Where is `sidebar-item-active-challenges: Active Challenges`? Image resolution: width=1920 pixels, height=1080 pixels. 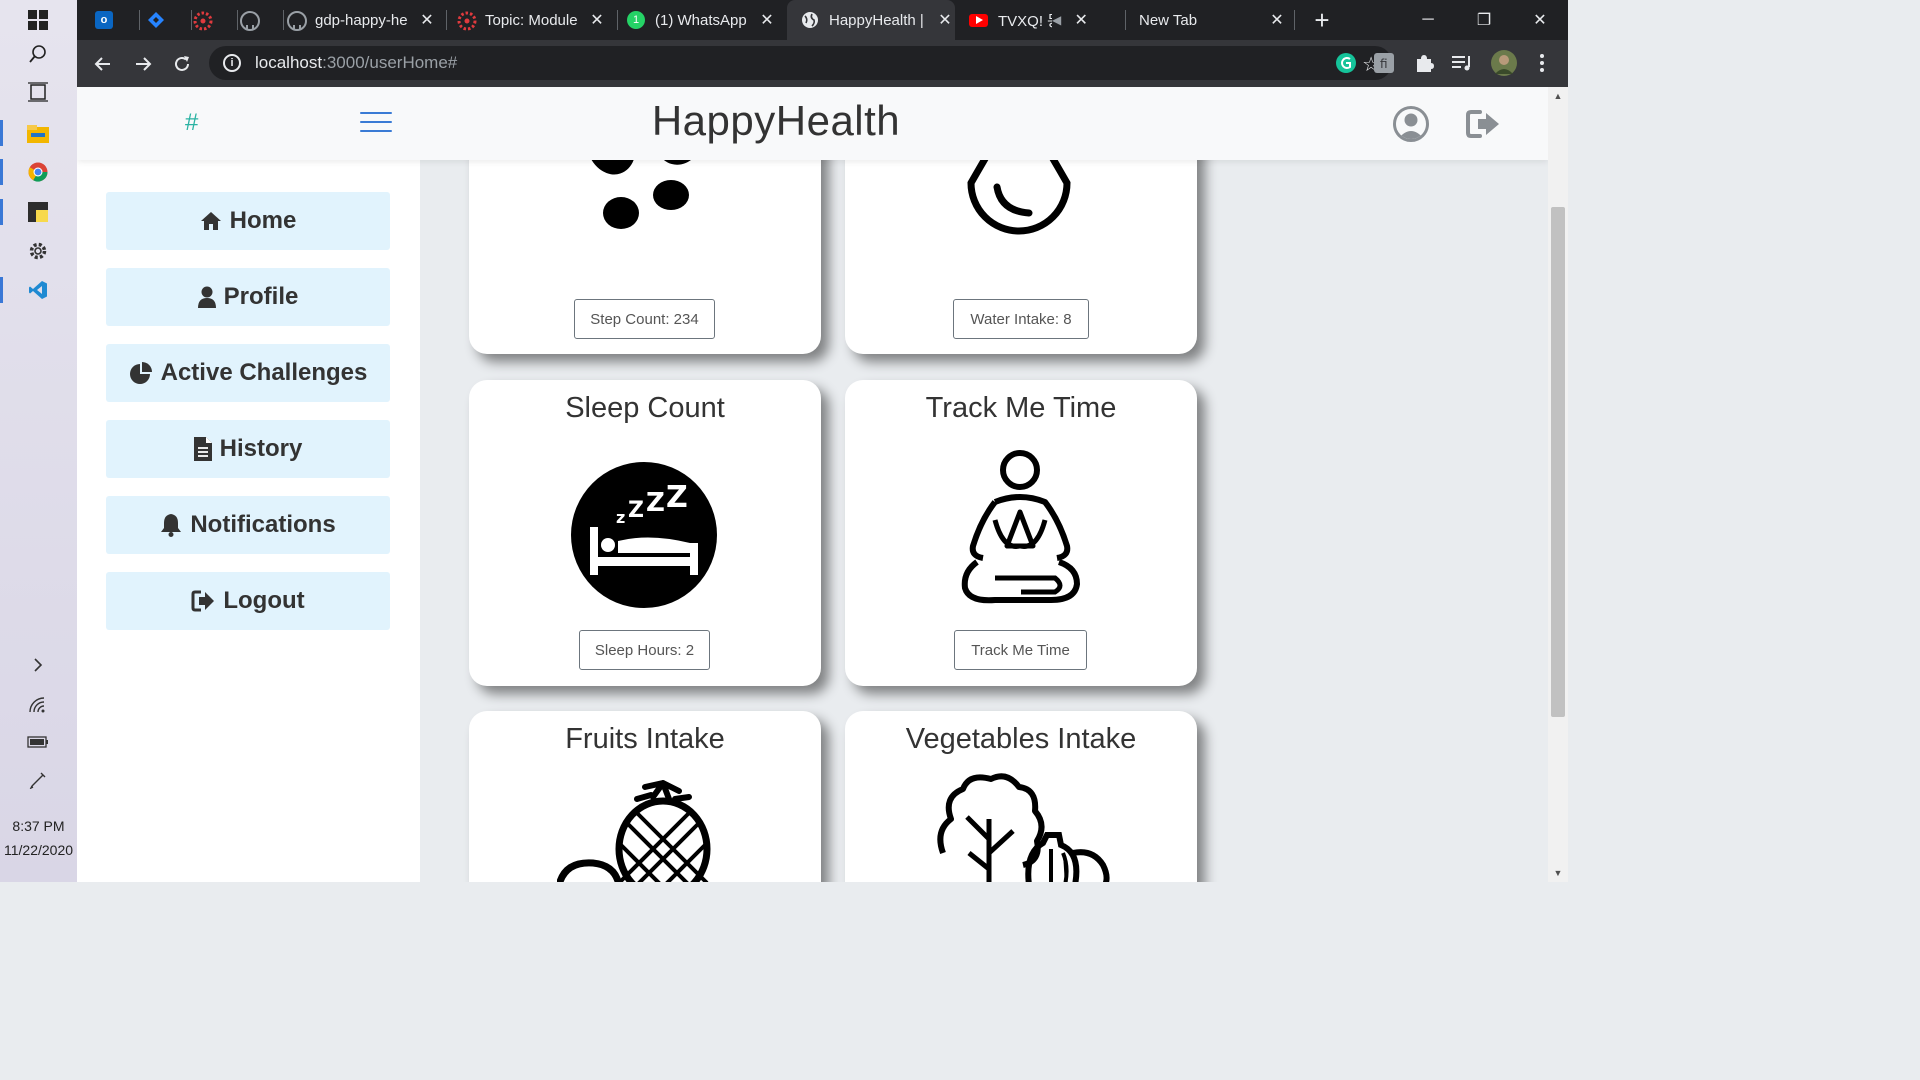
sidebar-item-active-challenges: Active Challenges is located at coordinates (248, 373).